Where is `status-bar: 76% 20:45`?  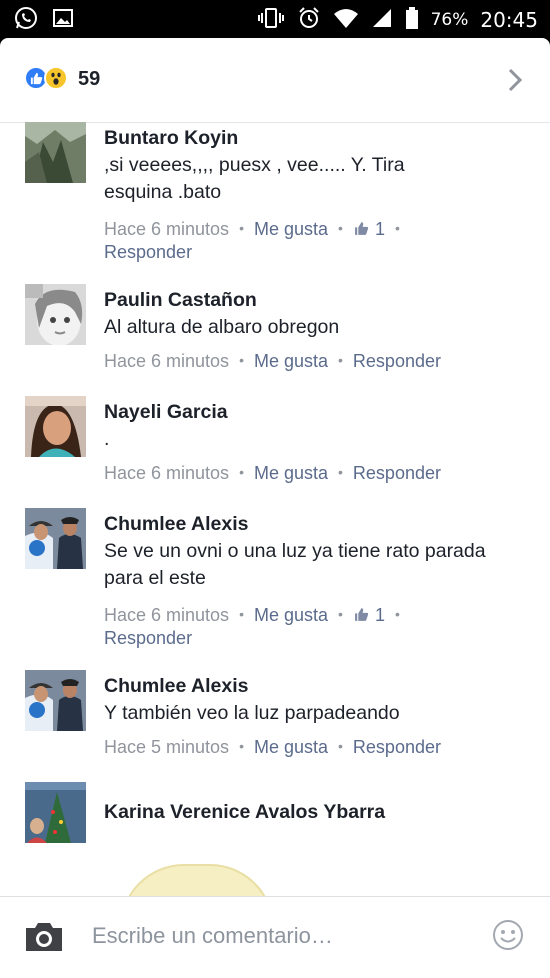 status-bar: 76% 20:45 is located at coordinates (275, 19).